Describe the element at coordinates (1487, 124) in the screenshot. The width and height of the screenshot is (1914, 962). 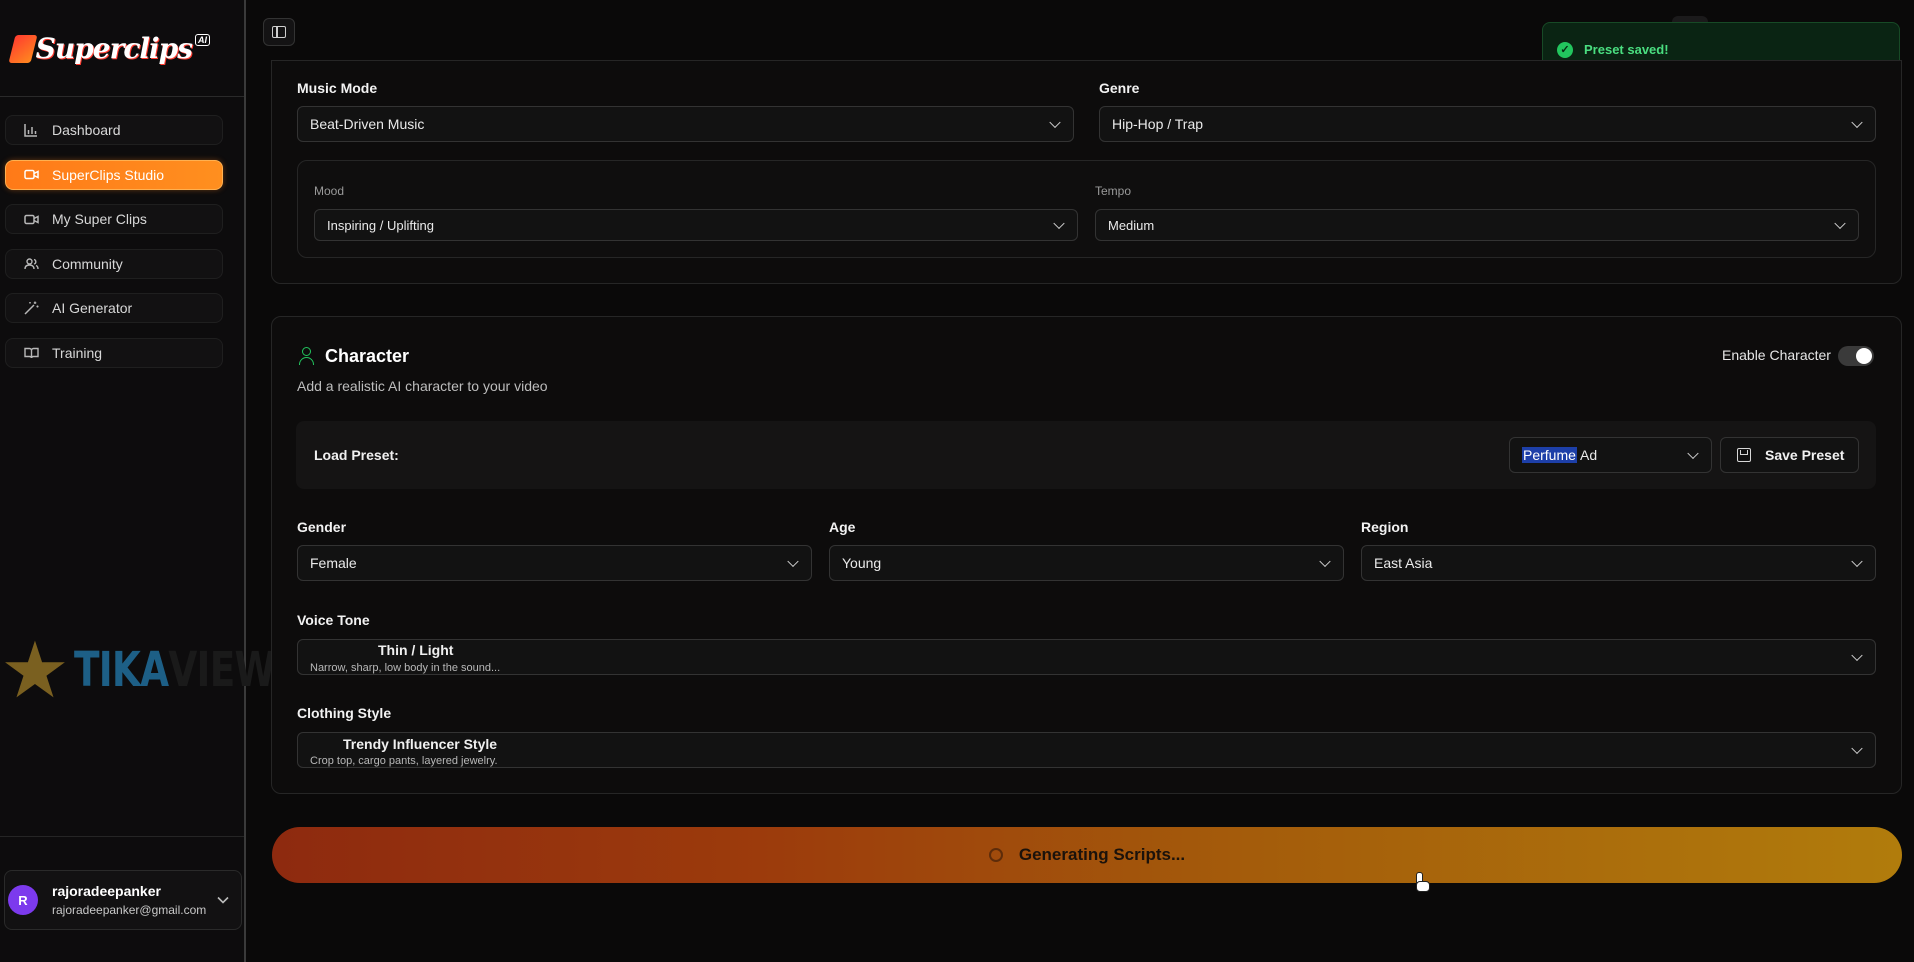
I see `genre-select: Hip-Hop / Trap` at that location.